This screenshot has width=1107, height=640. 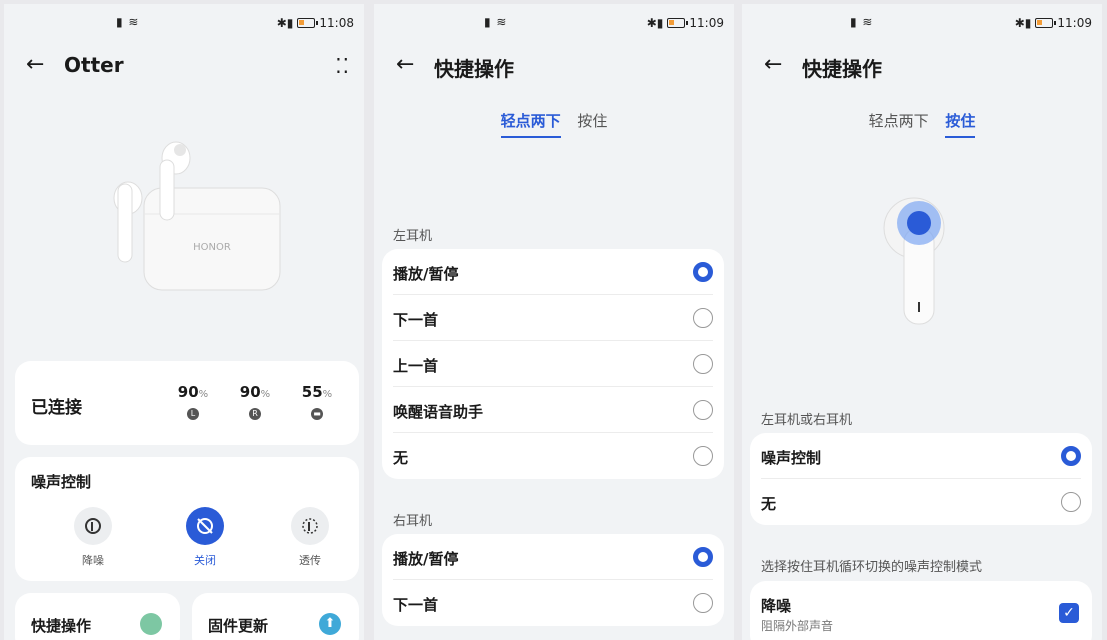 I want to click on brand-logo: HONOR, so click(x=212, y=247).